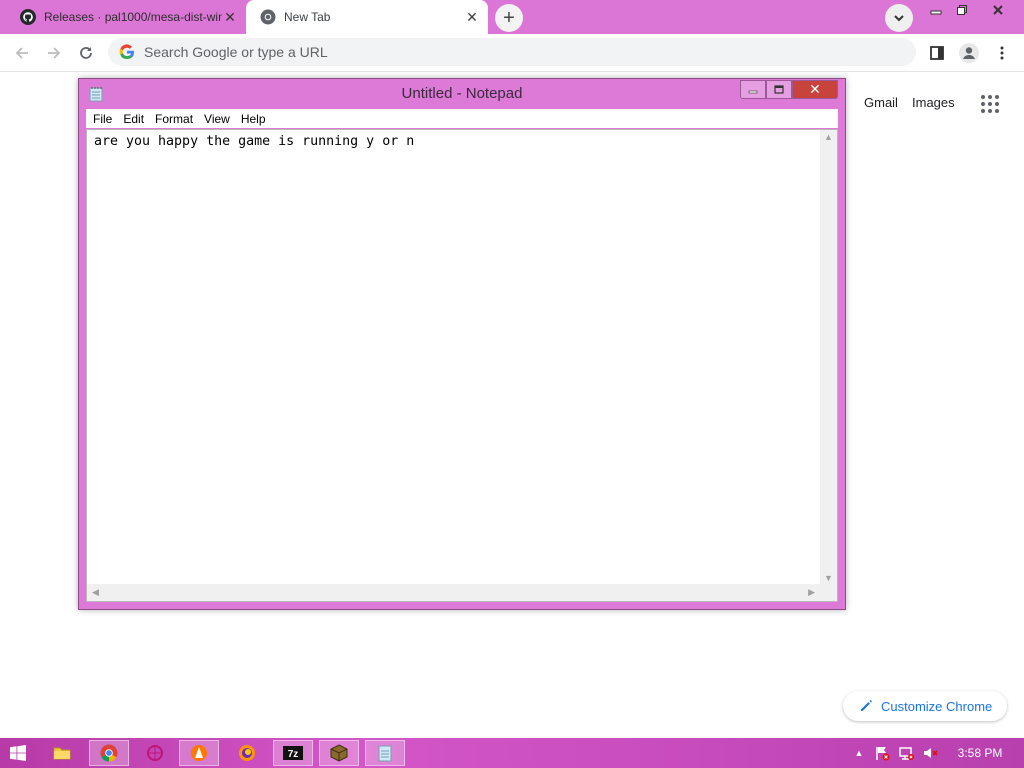  What do you see at coordinates (828, 357) in the screenshot?
I see `vertical-scrollbar: ▲ ▼` at bounding box center [828, 357].